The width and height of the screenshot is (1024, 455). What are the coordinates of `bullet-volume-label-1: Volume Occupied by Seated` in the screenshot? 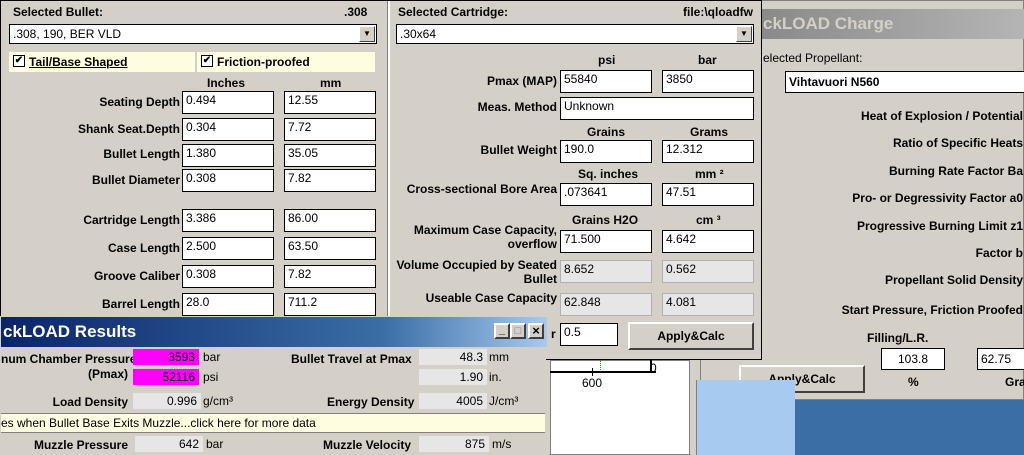 It's located at (477, 265).